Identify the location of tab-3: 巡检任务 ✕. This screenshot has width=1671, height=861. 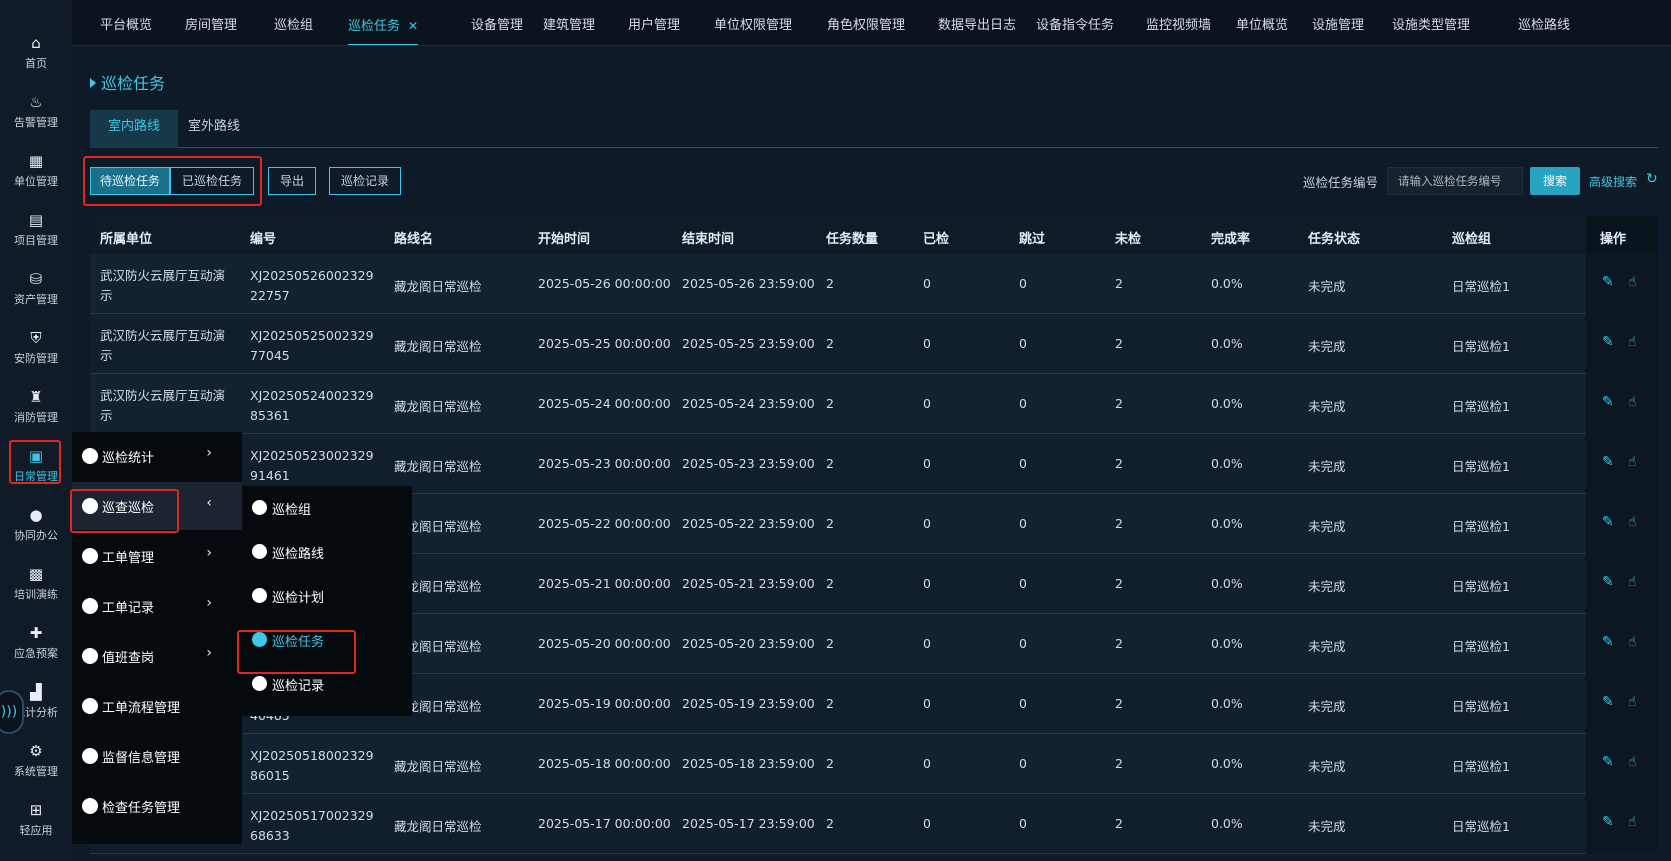
(383, 22).